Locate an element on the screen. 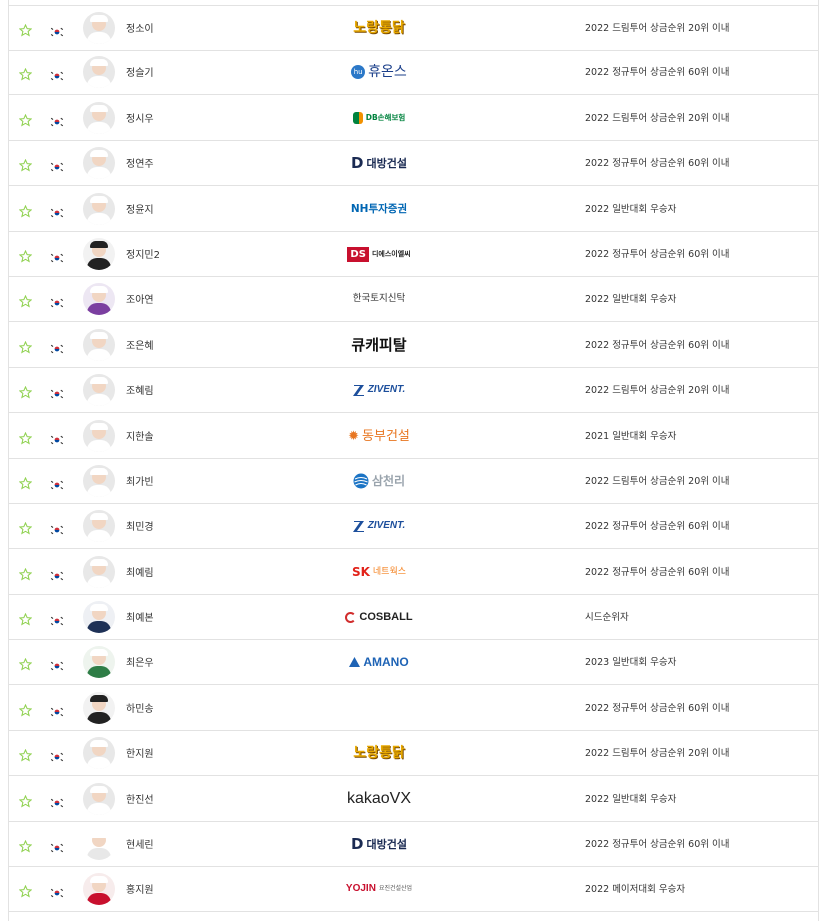  sponsor-name: 노랑통닭 is located at coordinates (379, 28).